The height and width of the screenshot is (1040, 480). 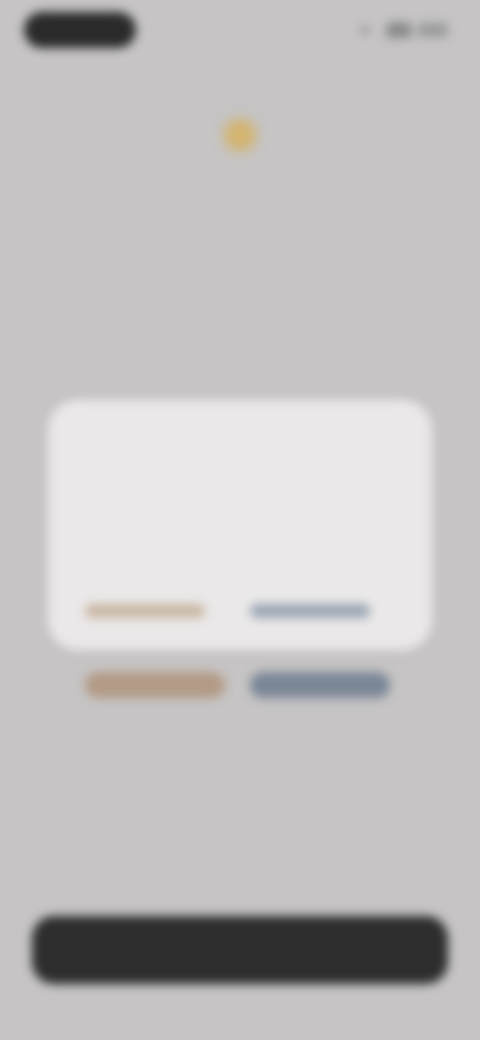 What do you see at coordinates (365, 30) in the screenshot?
I see `signal-icon` at bounding box center [365, 30].